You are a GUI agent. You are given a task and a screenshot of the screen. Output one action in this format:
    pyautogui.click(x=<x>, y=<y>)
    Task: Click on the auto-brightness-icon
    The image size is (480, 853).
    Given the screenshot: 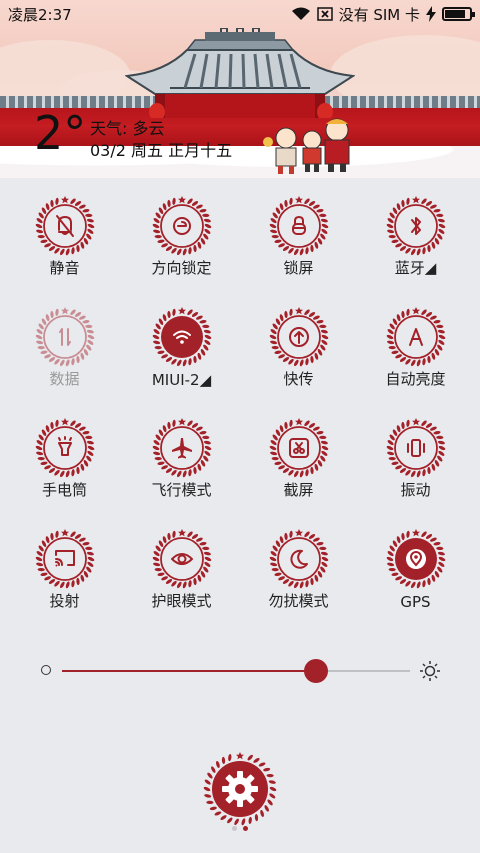 What is the action you would take?
    pyautogui.click(x=415, y=337)
    